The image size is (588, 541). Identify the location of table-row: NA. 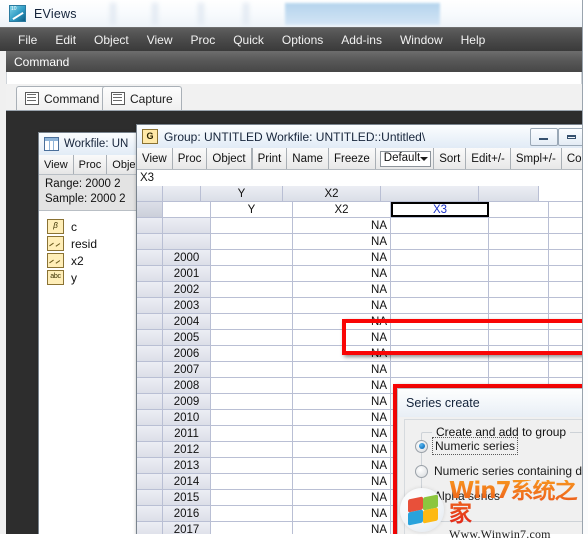
(359, 242).